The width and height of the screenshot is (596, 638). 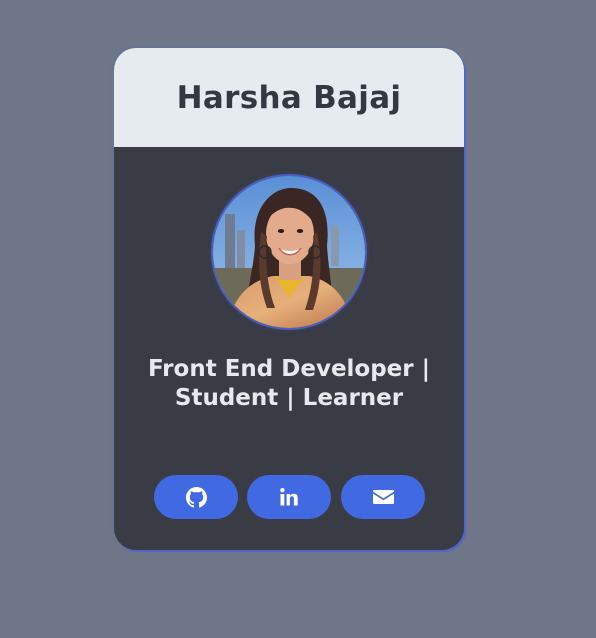 I want to click on avatar, so click(x=289, y=252).